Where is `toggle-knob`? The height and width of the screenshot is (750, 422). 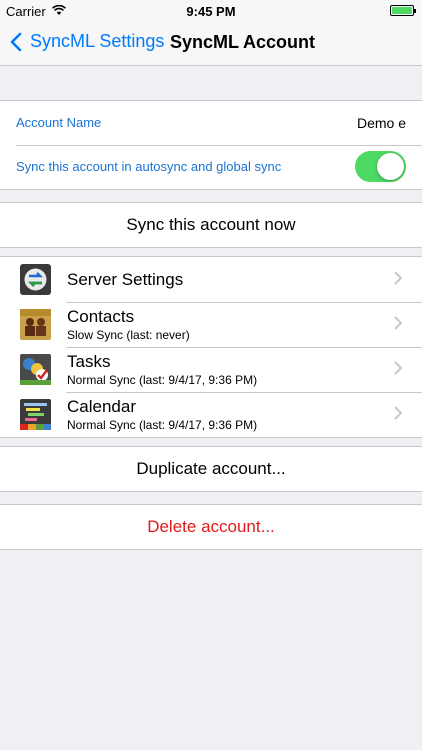
toggle-knob is located at coordinates (390, 166).